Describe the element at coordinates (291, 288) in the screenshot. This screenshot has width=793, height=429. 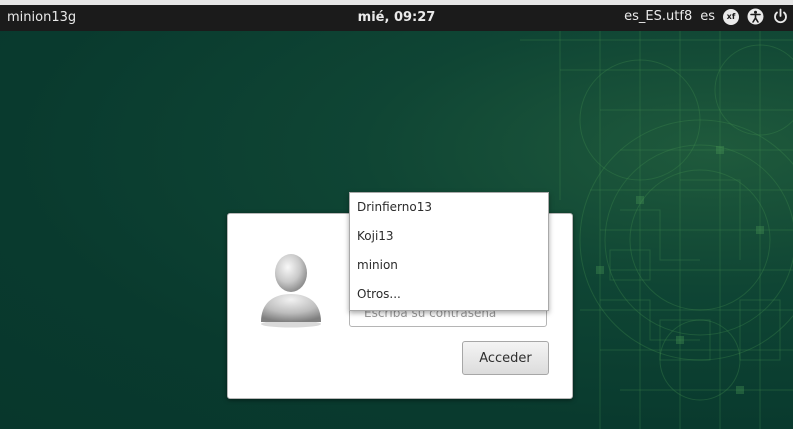
I see `user-avatar-icon` at that location.